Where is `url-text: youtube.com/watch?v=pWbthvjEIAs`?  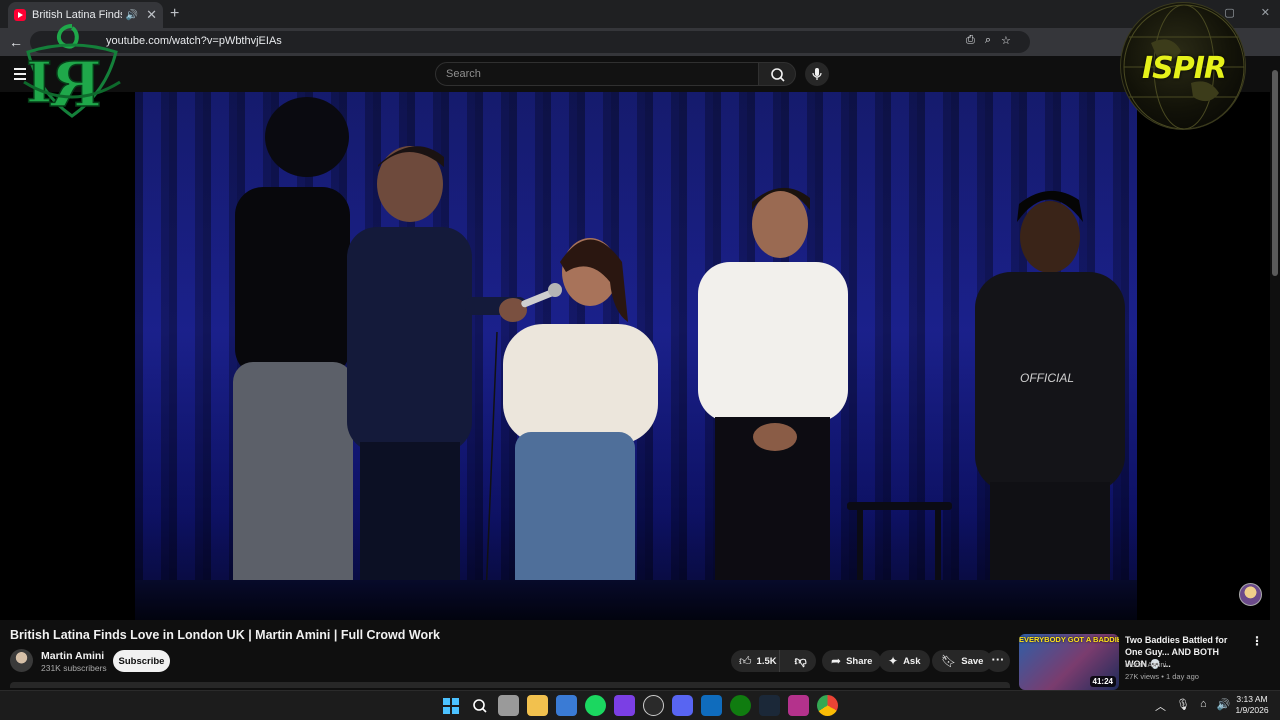
url-text: youtube.com/watch?v=pWbthvjEIAs is located at coordinates (194, 41).